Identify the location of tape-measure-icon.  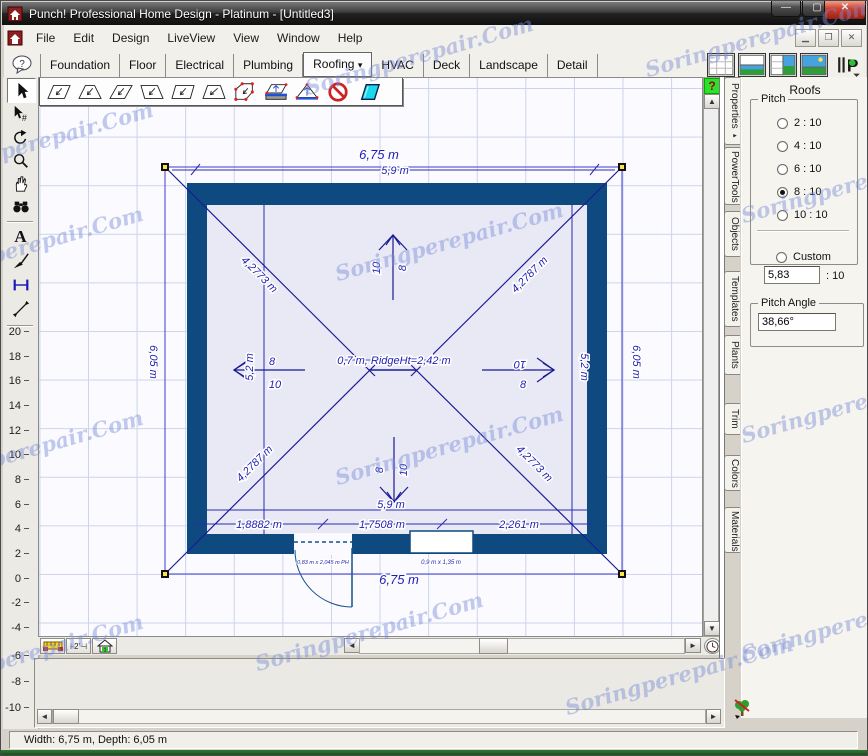
(52, 646).